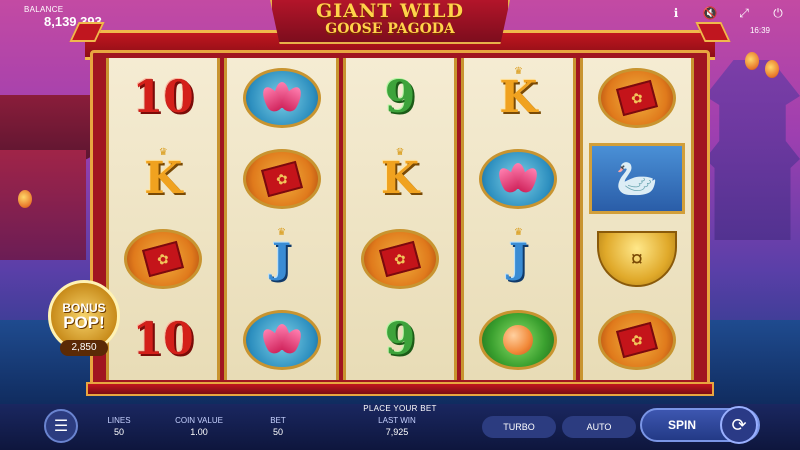 The image size is (800, 450). Describe the element at coordinates (744, 13) in the screenshot. I see `fullscreen-icon: ⤢` at that location.